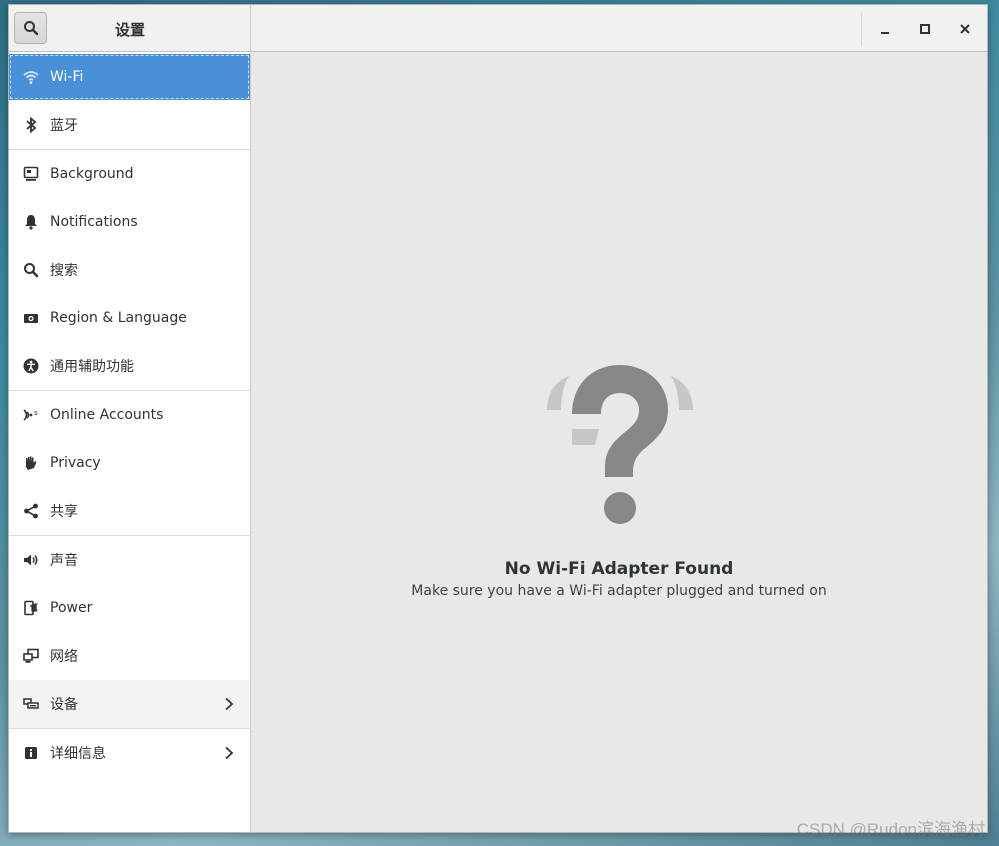 The image size is (999, 846). What do you see at coordinates (129, 704) in the screenshot?
I see `sidebar-item-devices: 设备` at bounding box center [129, 704].